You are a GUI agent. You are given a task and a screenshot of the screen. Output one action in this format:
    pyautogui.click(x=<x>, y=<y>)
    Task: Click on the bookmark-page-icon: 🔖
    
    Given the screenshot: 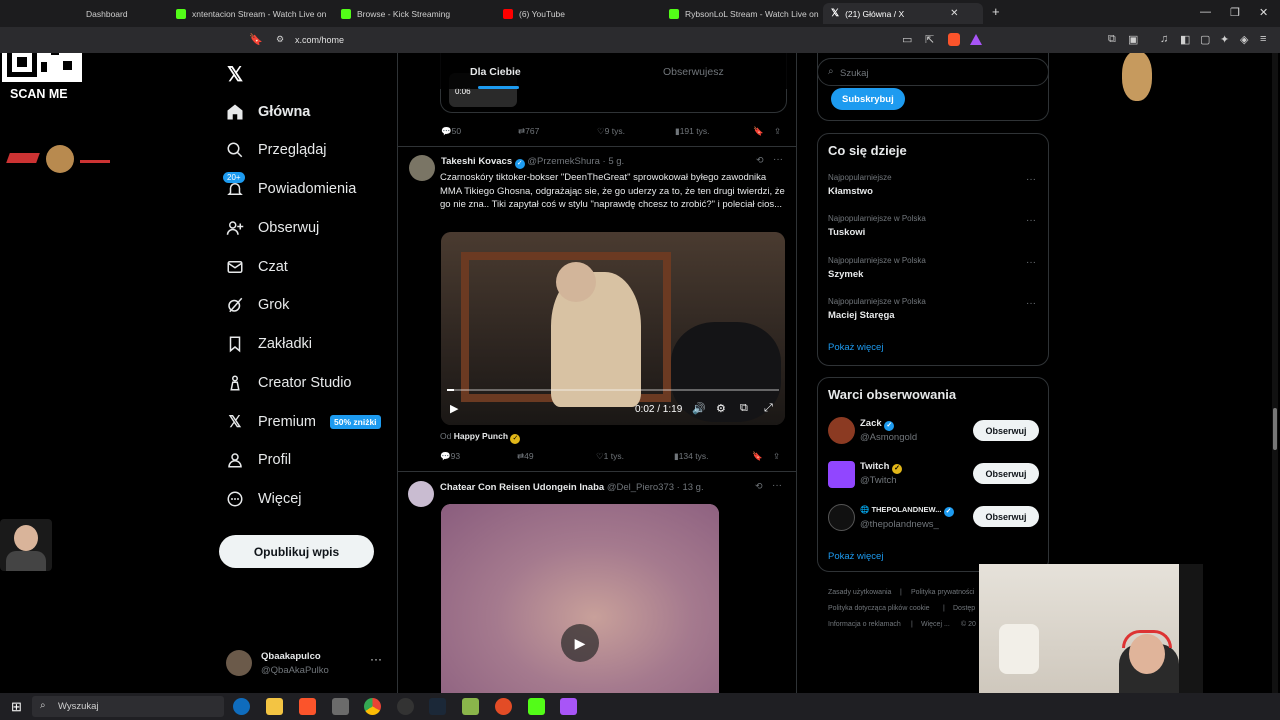 What is the action you would take?
    pyautogui.click(x=256, y=39)
    